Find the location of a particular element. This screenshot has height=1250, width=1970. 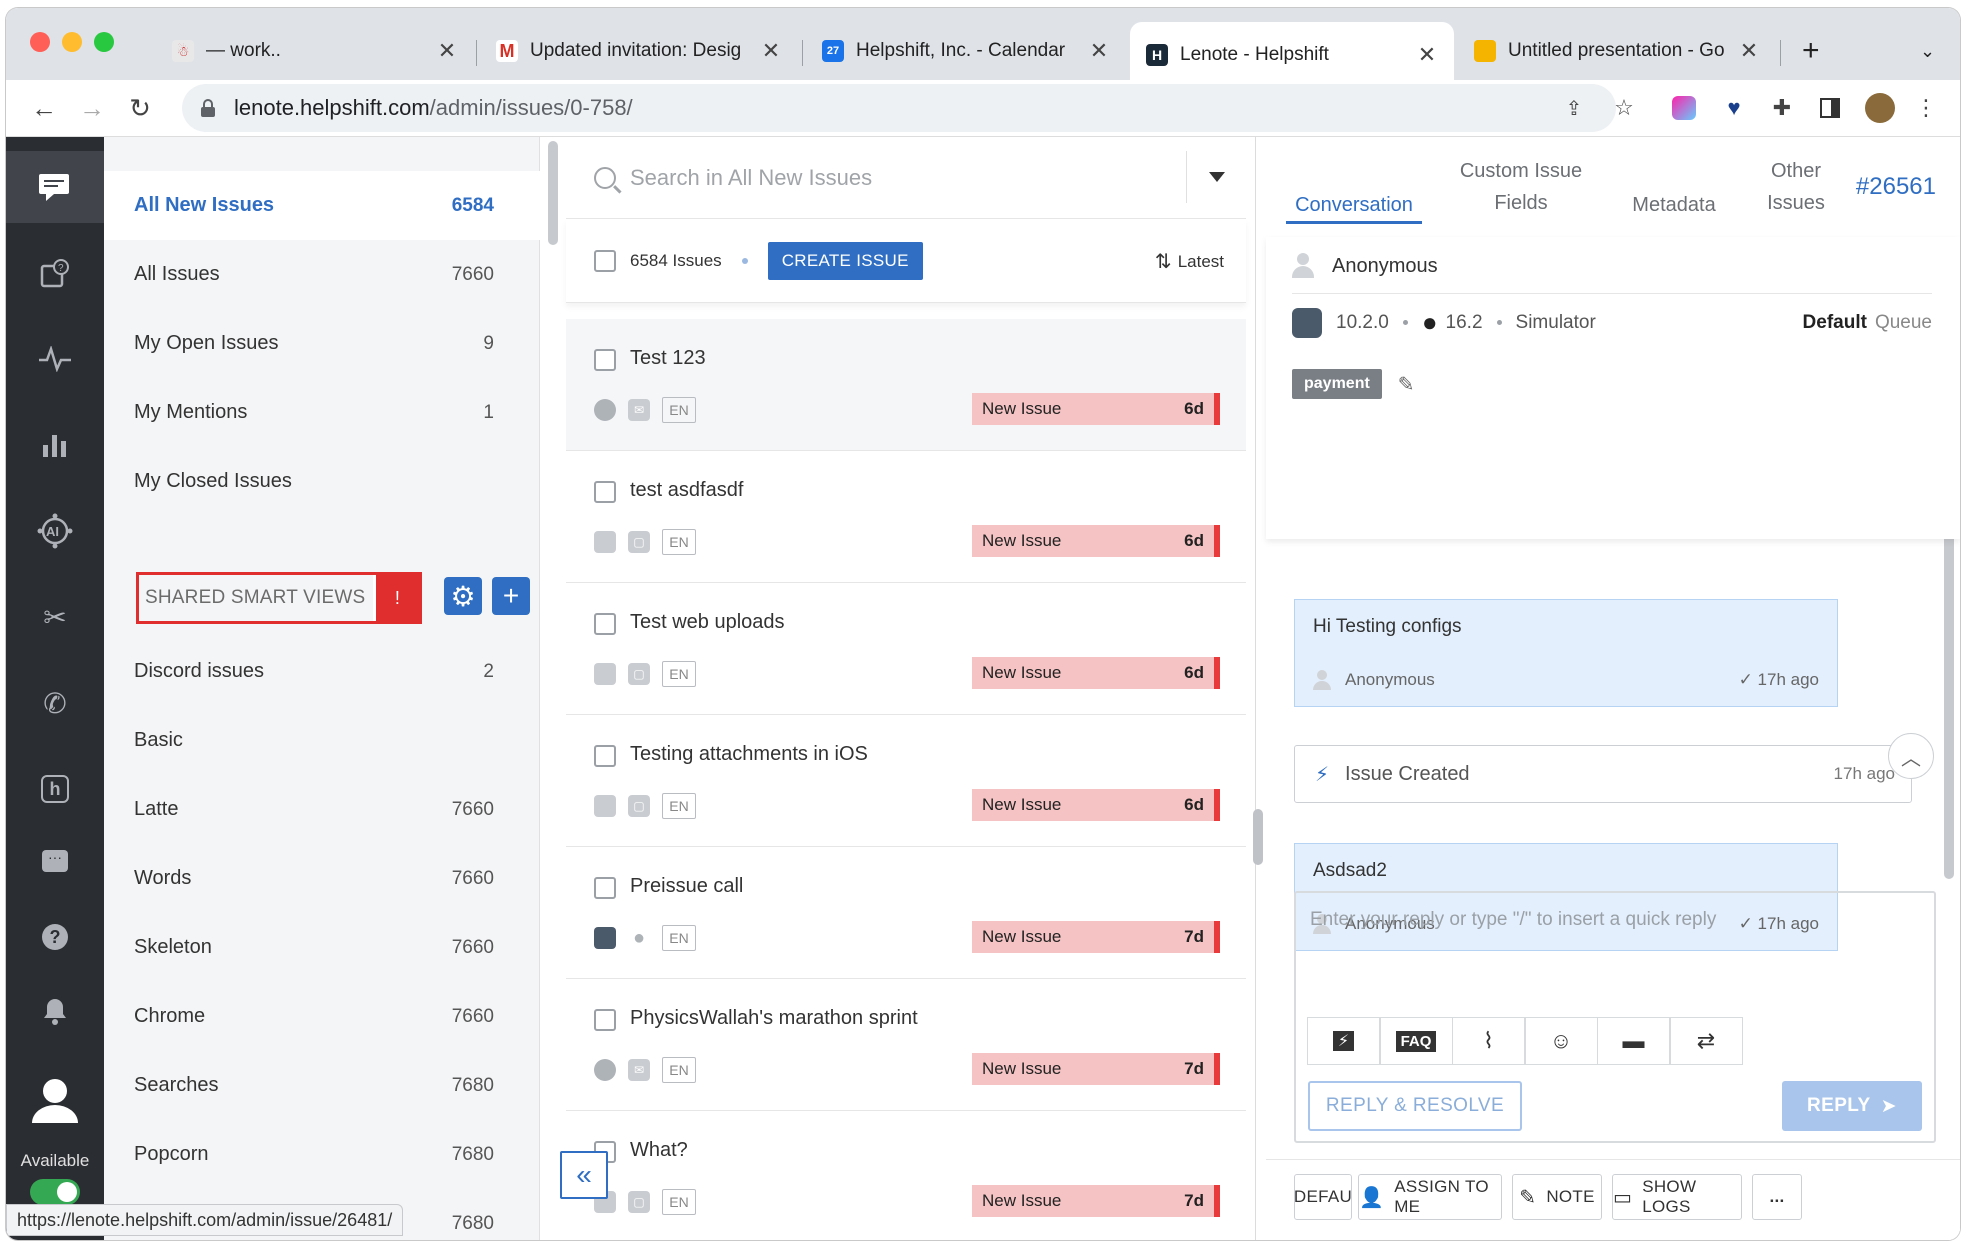

faq-icon: ? is located at coordinates (55, 273).